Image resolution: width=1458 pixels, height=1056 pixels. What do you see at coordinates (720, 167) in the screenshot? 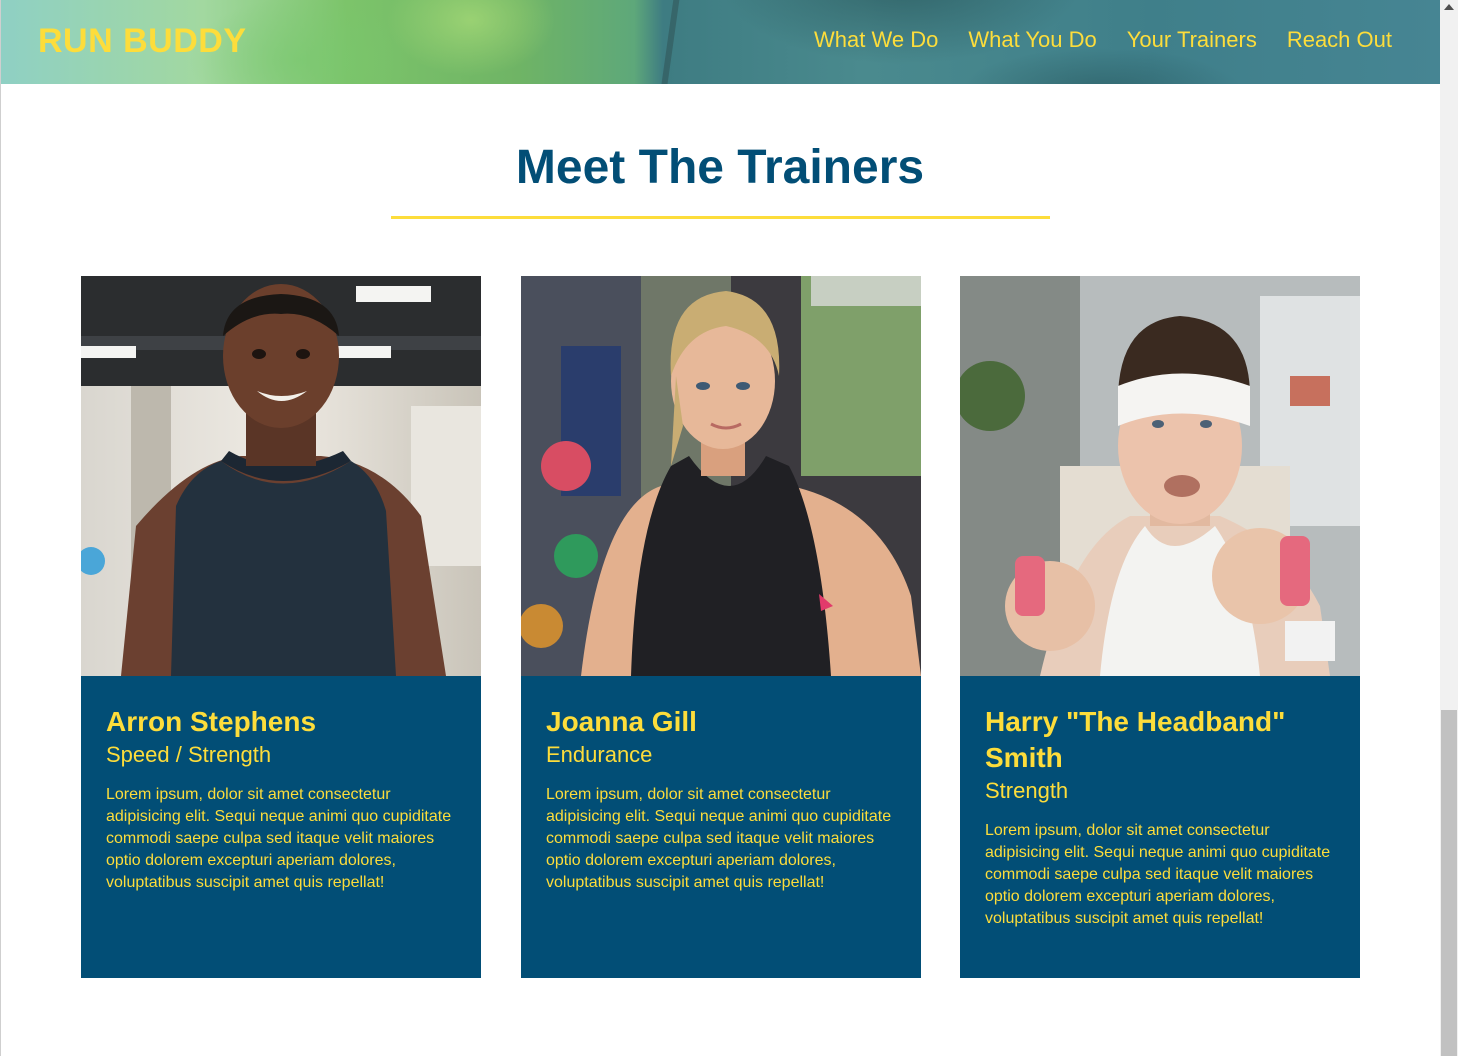
I see `section-title: Meet The Trainers` at bounding box center [720, 167].